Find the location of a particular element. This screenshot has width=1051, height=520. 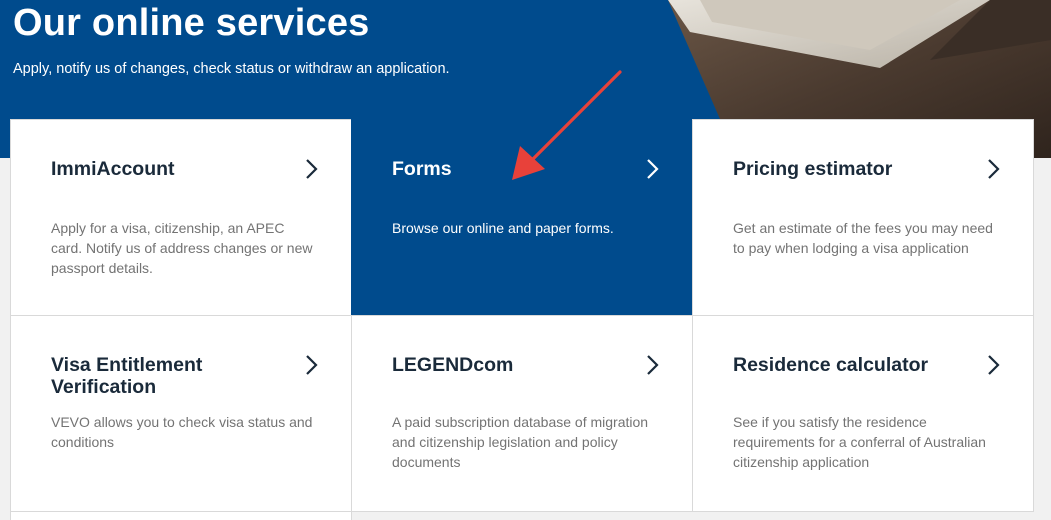

card-title: LEGENDcom is located at coordinates (453, 365).